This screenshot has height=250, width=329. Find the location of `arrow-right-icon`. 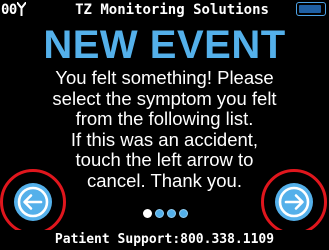

arrow-right-icon is located at coordinates (294, 202).